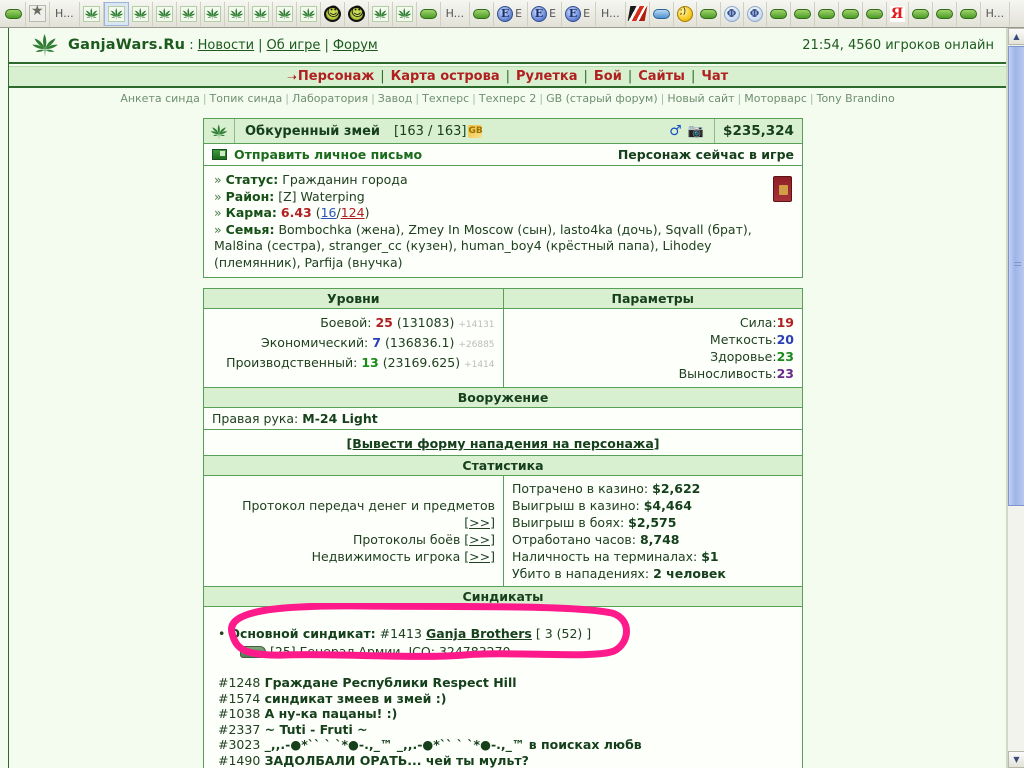  Describe the element at coordinates (353, 298) in the screenshot. I see `levels-title: Уровни` at that location.